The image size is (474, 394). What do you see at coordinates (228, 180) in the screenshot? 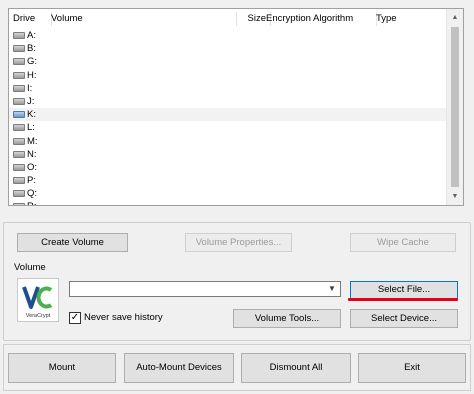
I see `drive-row: P:` at bounding box center [228, 180].